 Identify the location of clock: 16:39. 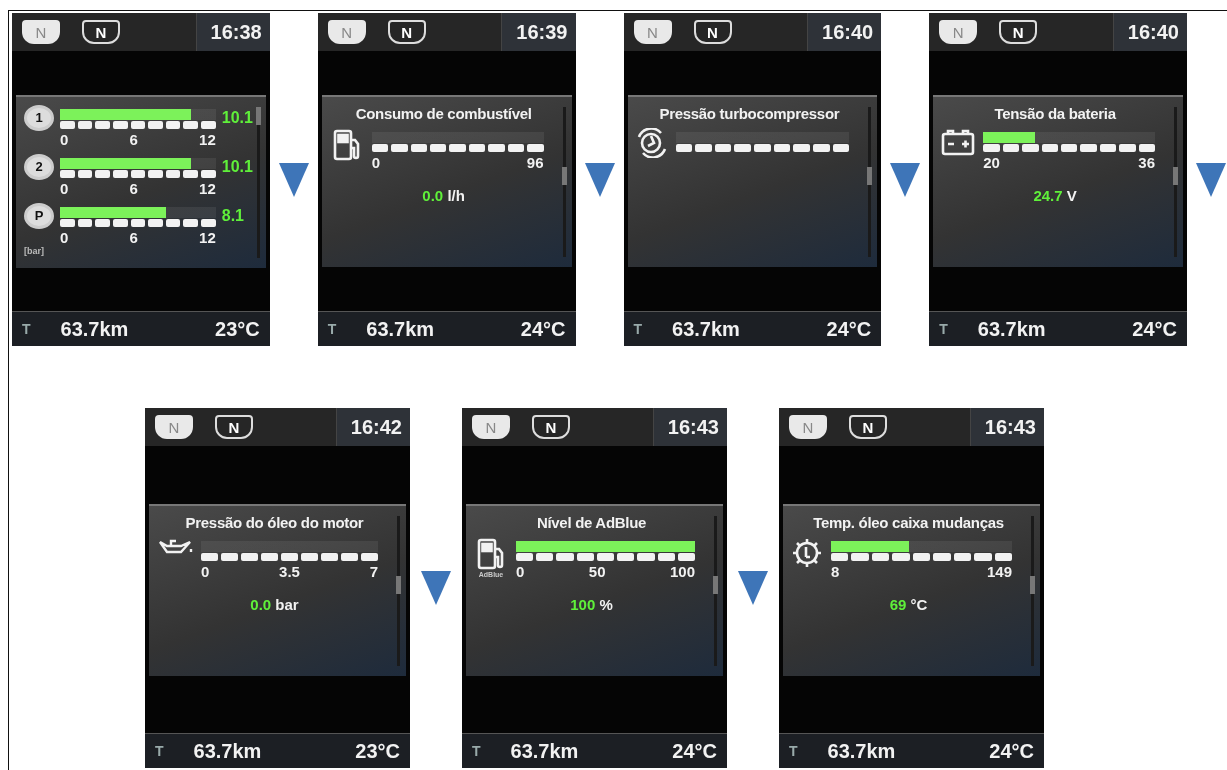
(538, 32).